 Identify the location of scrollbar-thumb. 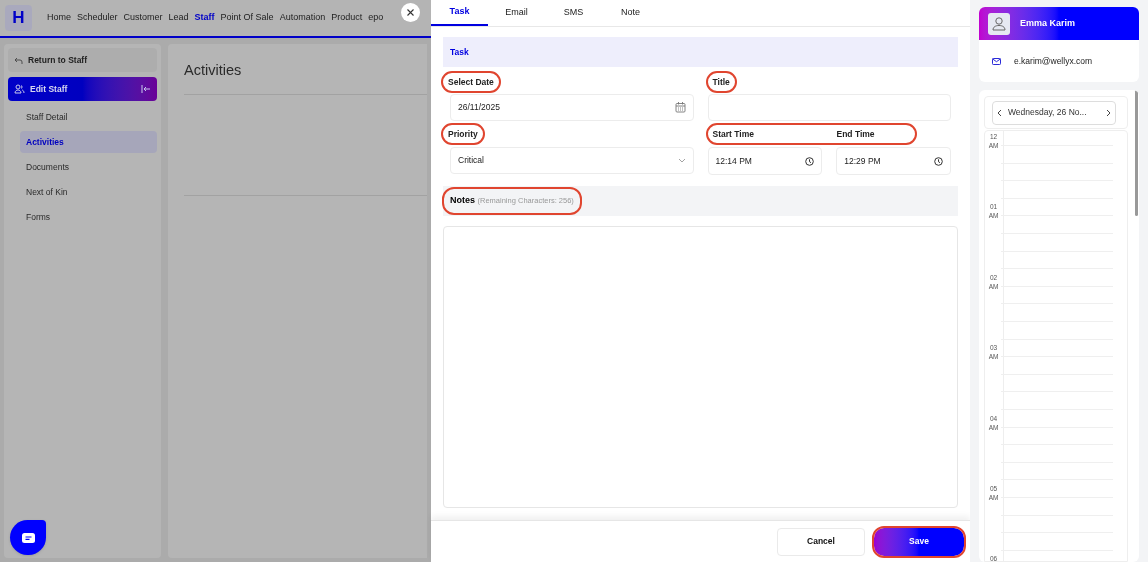
(1136, 153).